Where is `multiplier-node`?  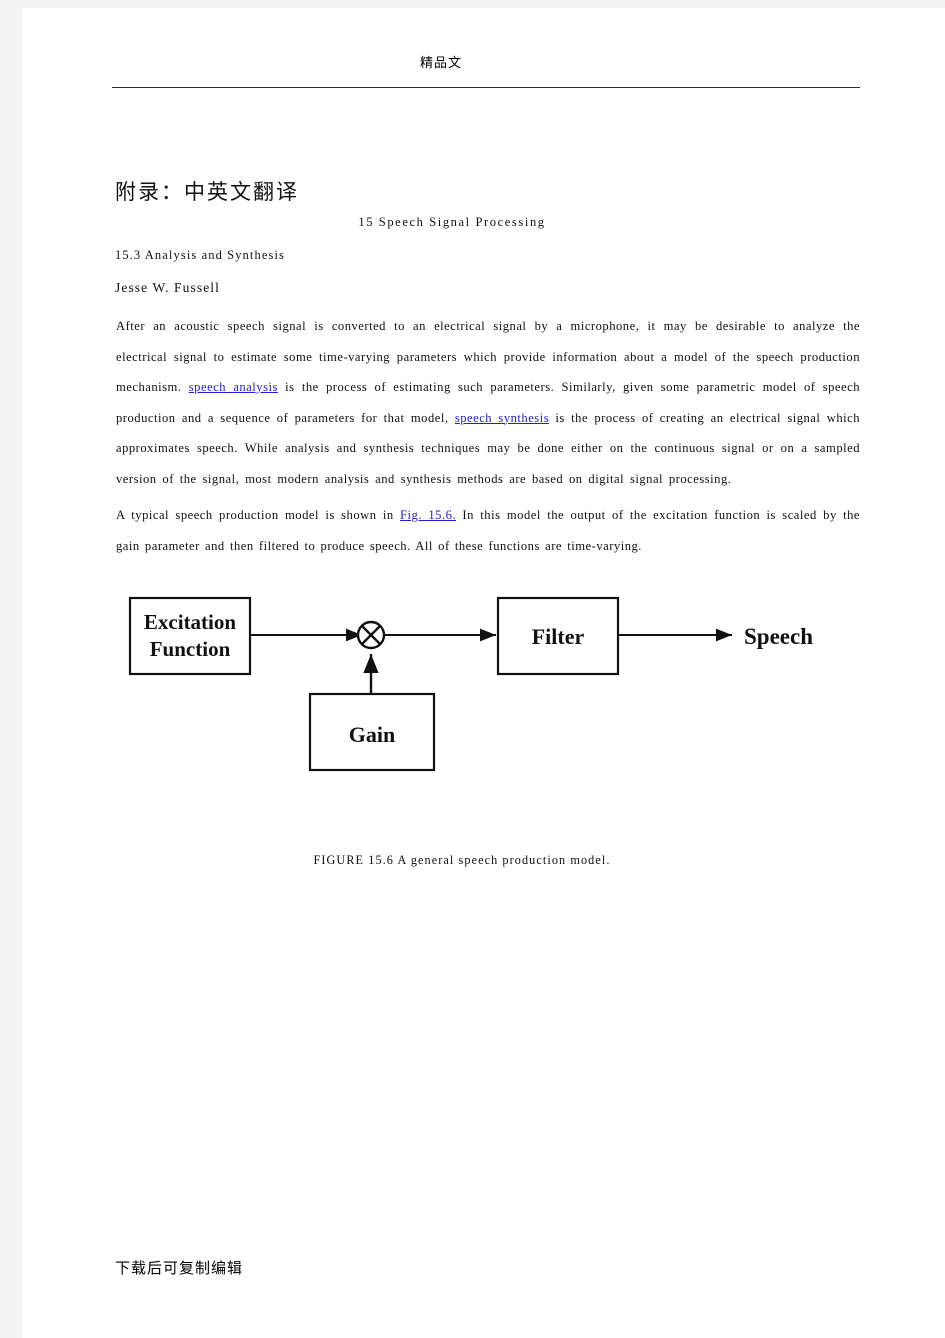
multiplier-node is located at coordinates (371, 635).